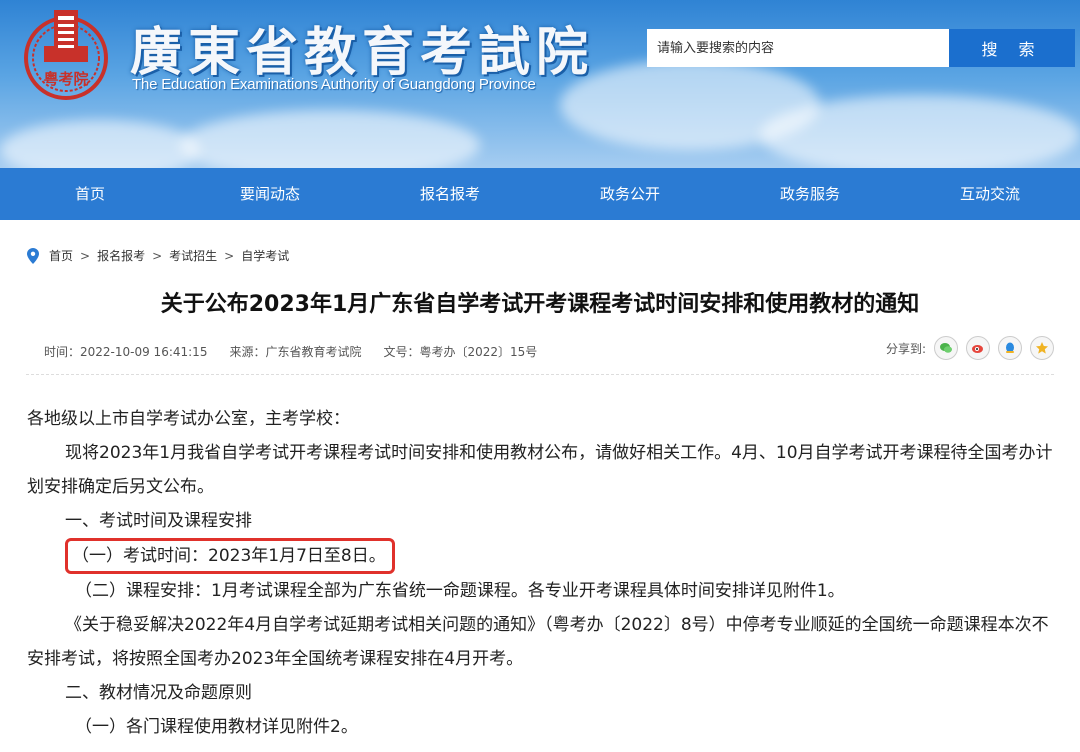 The width and height of the screenshot is (1080, 752). What do you see at coordinates (946, 348) in the screenshot?
I see `wechat-icon` at bounding box center [946, 348].